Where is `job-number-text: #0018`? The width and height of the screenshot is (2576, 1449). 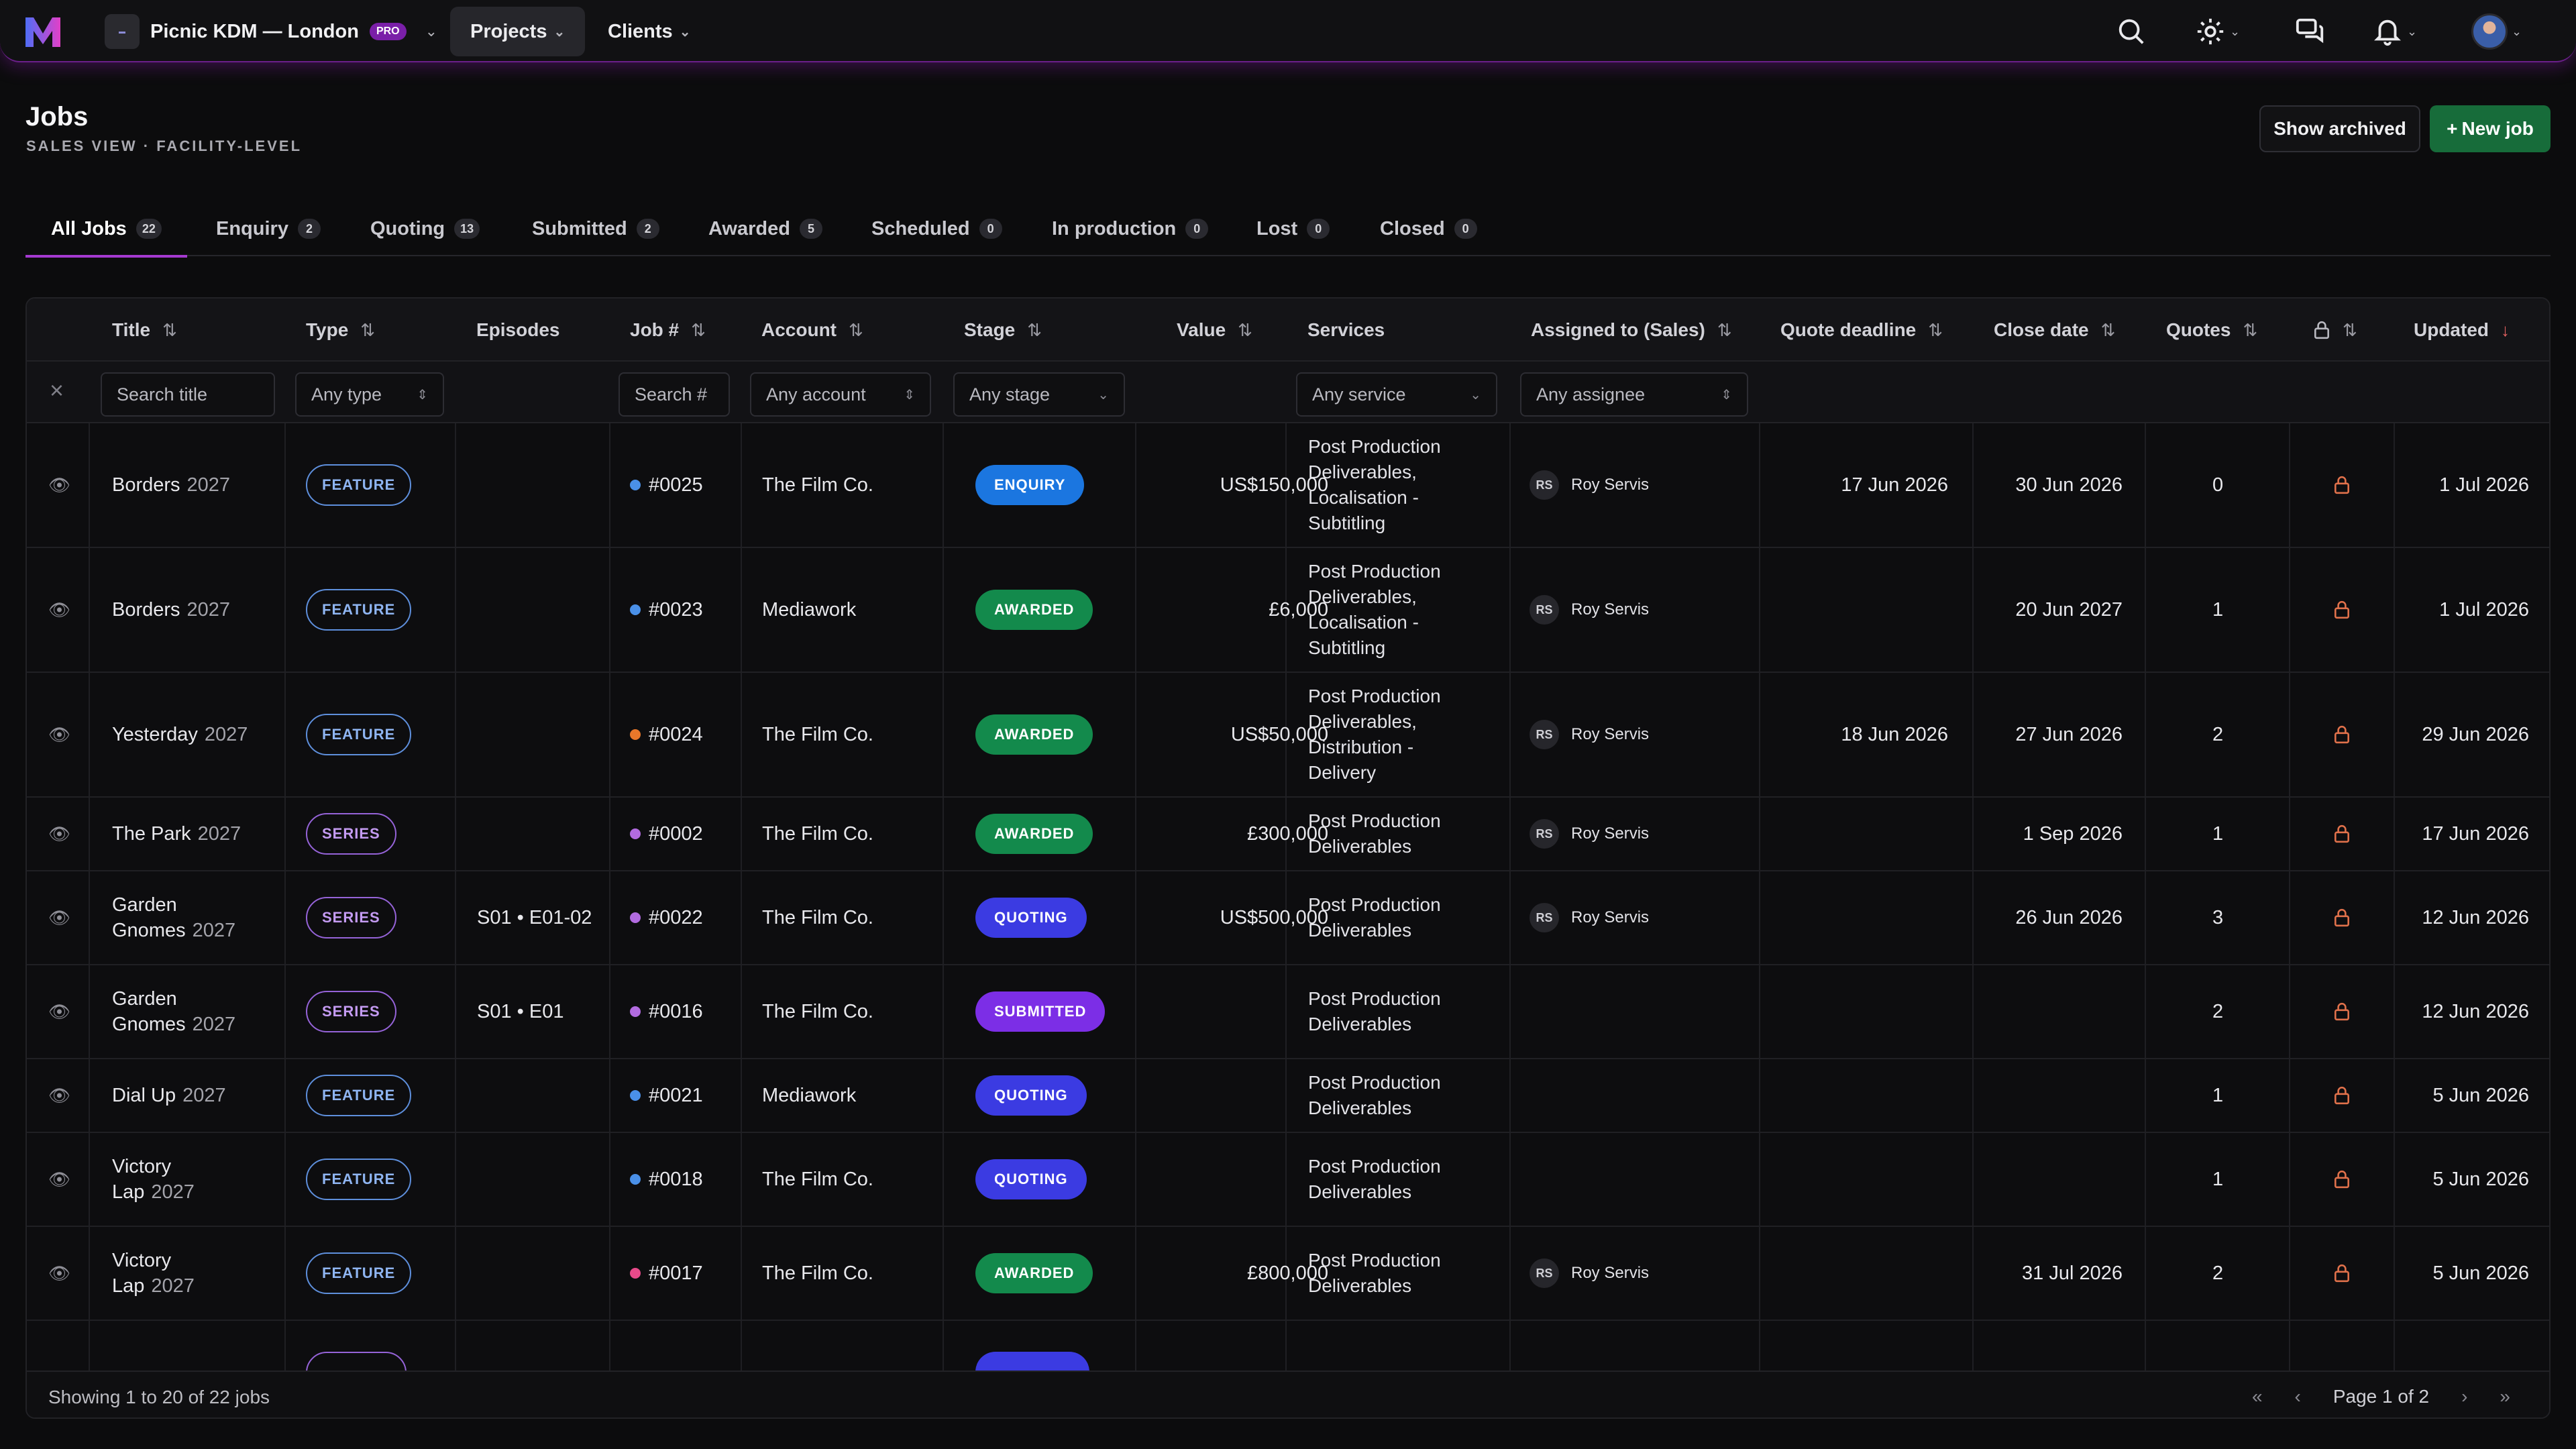 job-number-text: #0018 is located at coordinates (676, 1179).